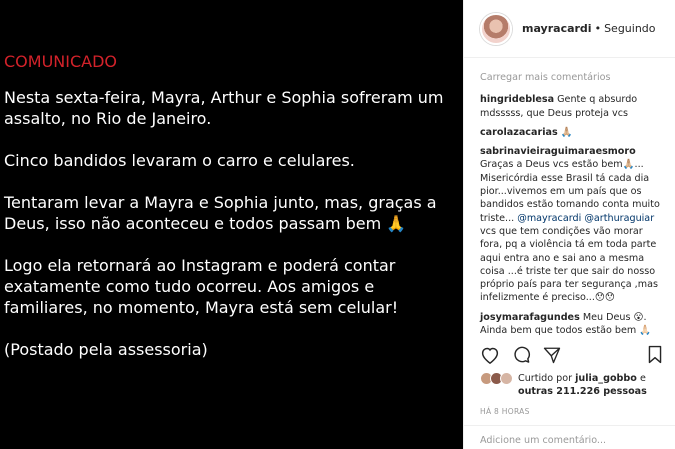 The image size is (675, 449). Describe the element at coordinates (547, 378) in the screenshot. I see `likes-prefix: Curtido por` at that location.